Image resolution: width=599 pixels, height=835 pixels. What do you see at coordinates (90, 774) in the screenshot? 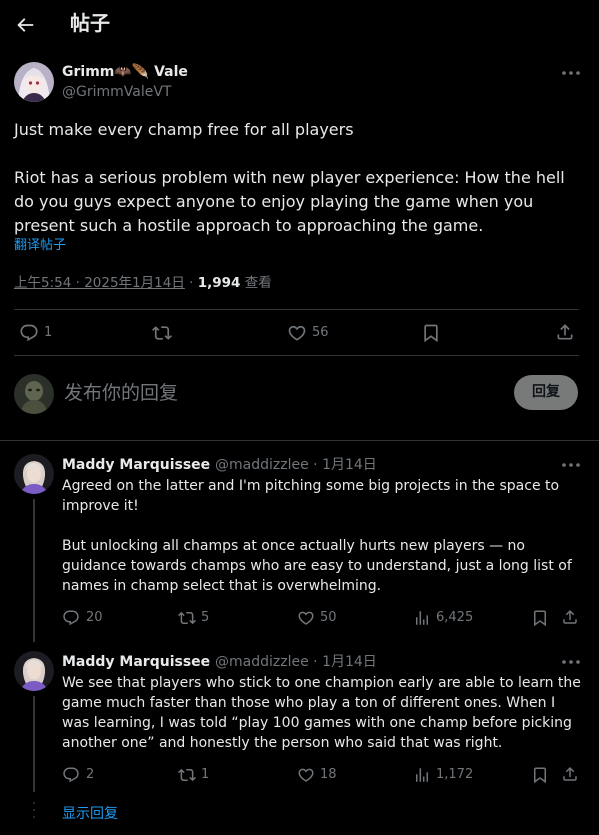
I see `reply-count: 2` at bounding box center [90, 774].